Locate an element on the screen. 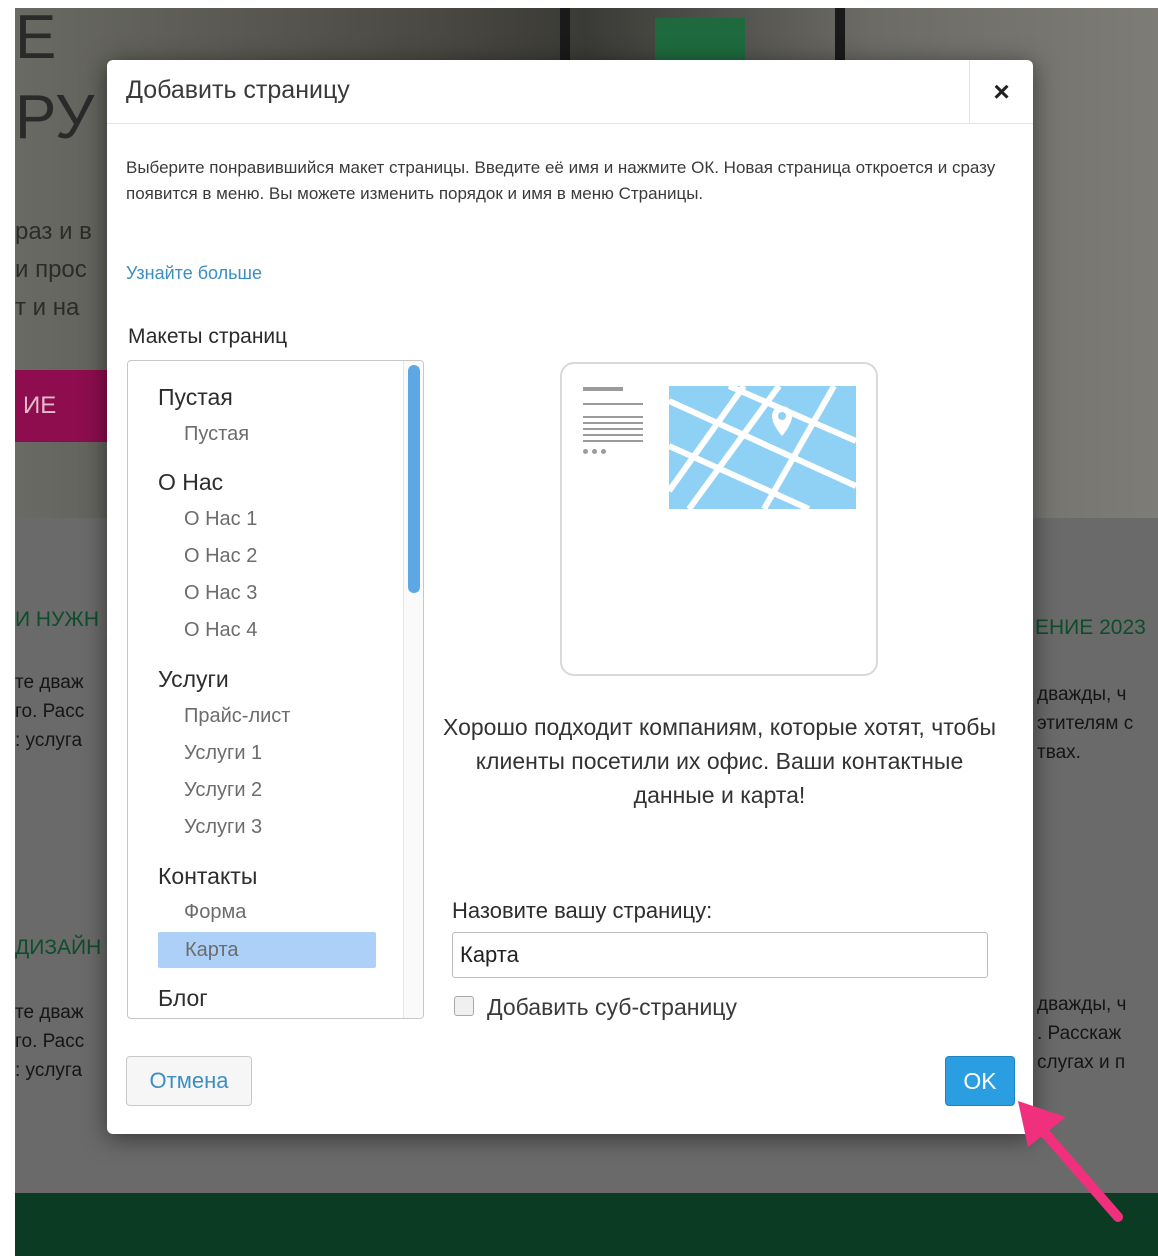 Image resolution: width=1158 pixels, height=1256 pixels. background-hero-line: раз и в is located at coordinates (53, 231).